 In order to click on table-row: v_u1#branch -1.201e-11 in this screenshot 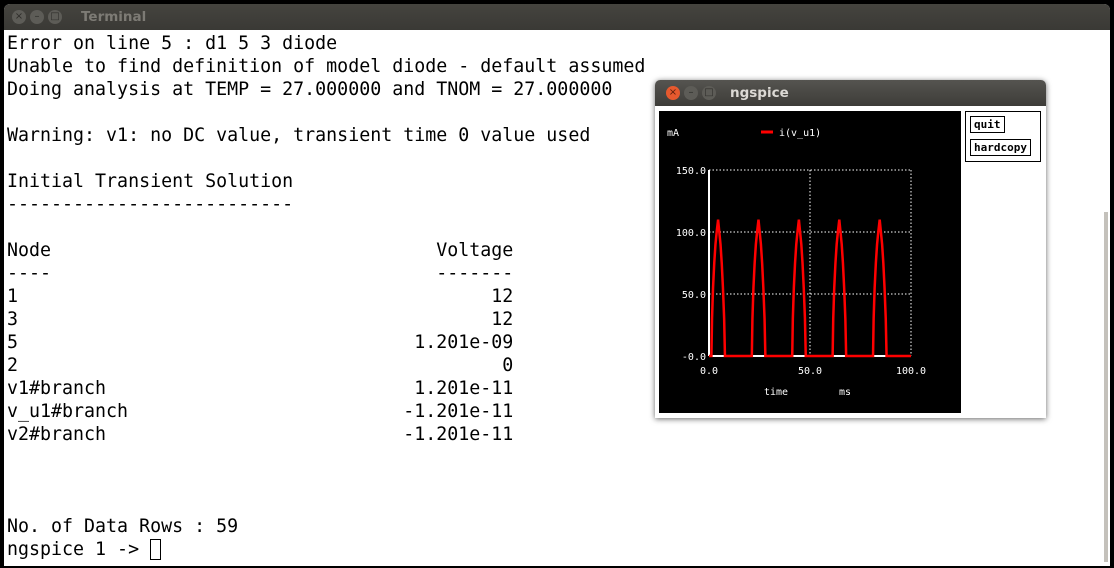, I will do `click(260, 411)`.